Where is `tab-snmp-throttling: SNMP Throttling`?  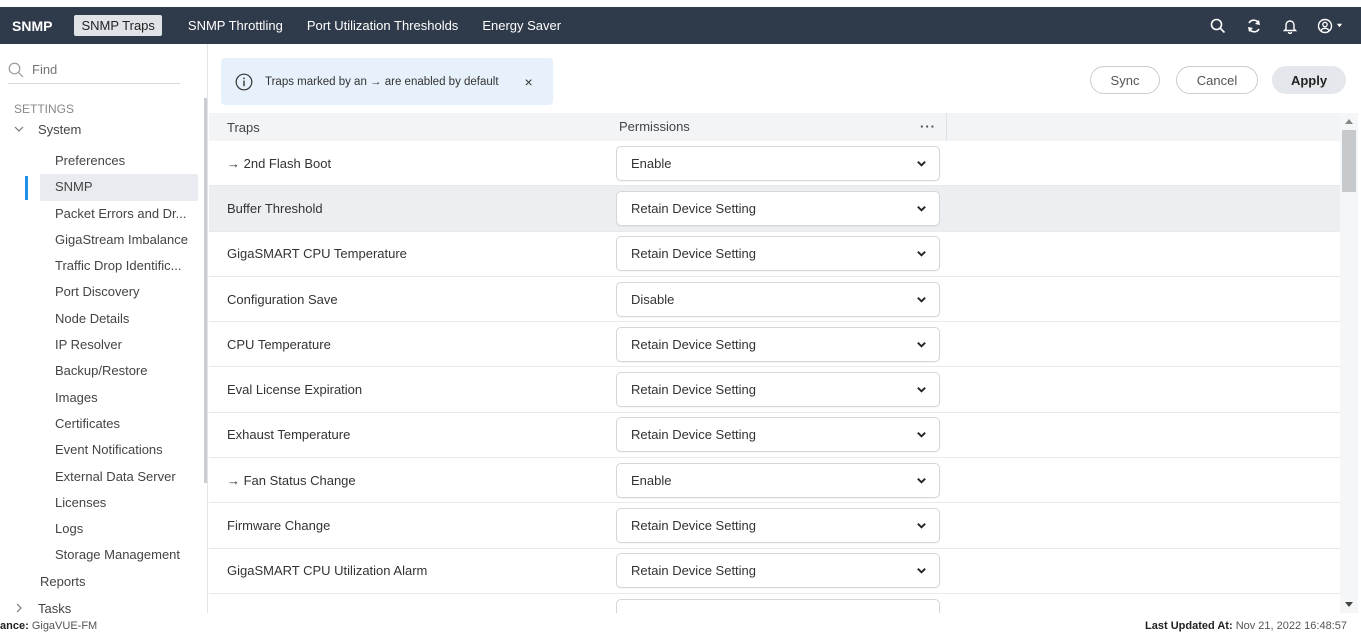
tab-snmp-throttling: SNMP Throttling is located at coordinates (235, 25).